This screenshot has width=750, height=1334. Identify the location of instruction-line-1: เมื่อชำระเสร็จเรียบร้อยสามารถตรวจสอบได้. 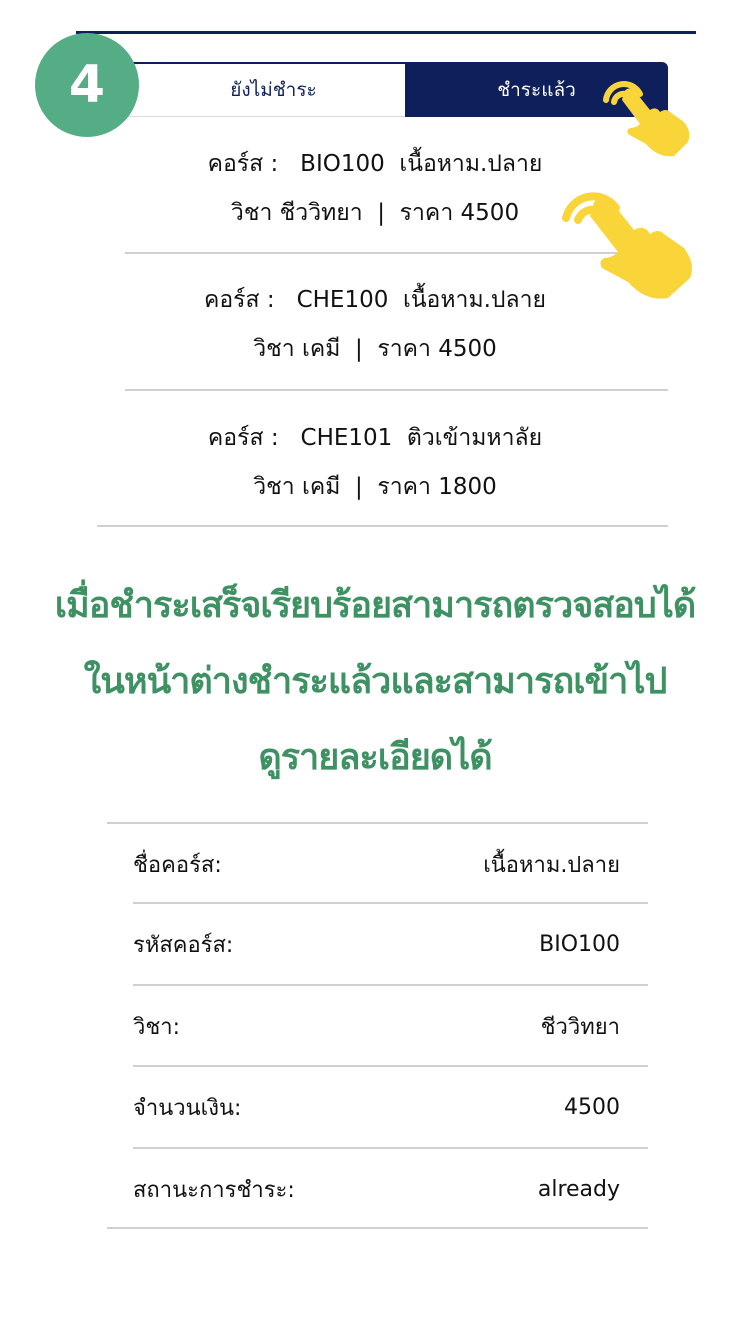
(375, 605).